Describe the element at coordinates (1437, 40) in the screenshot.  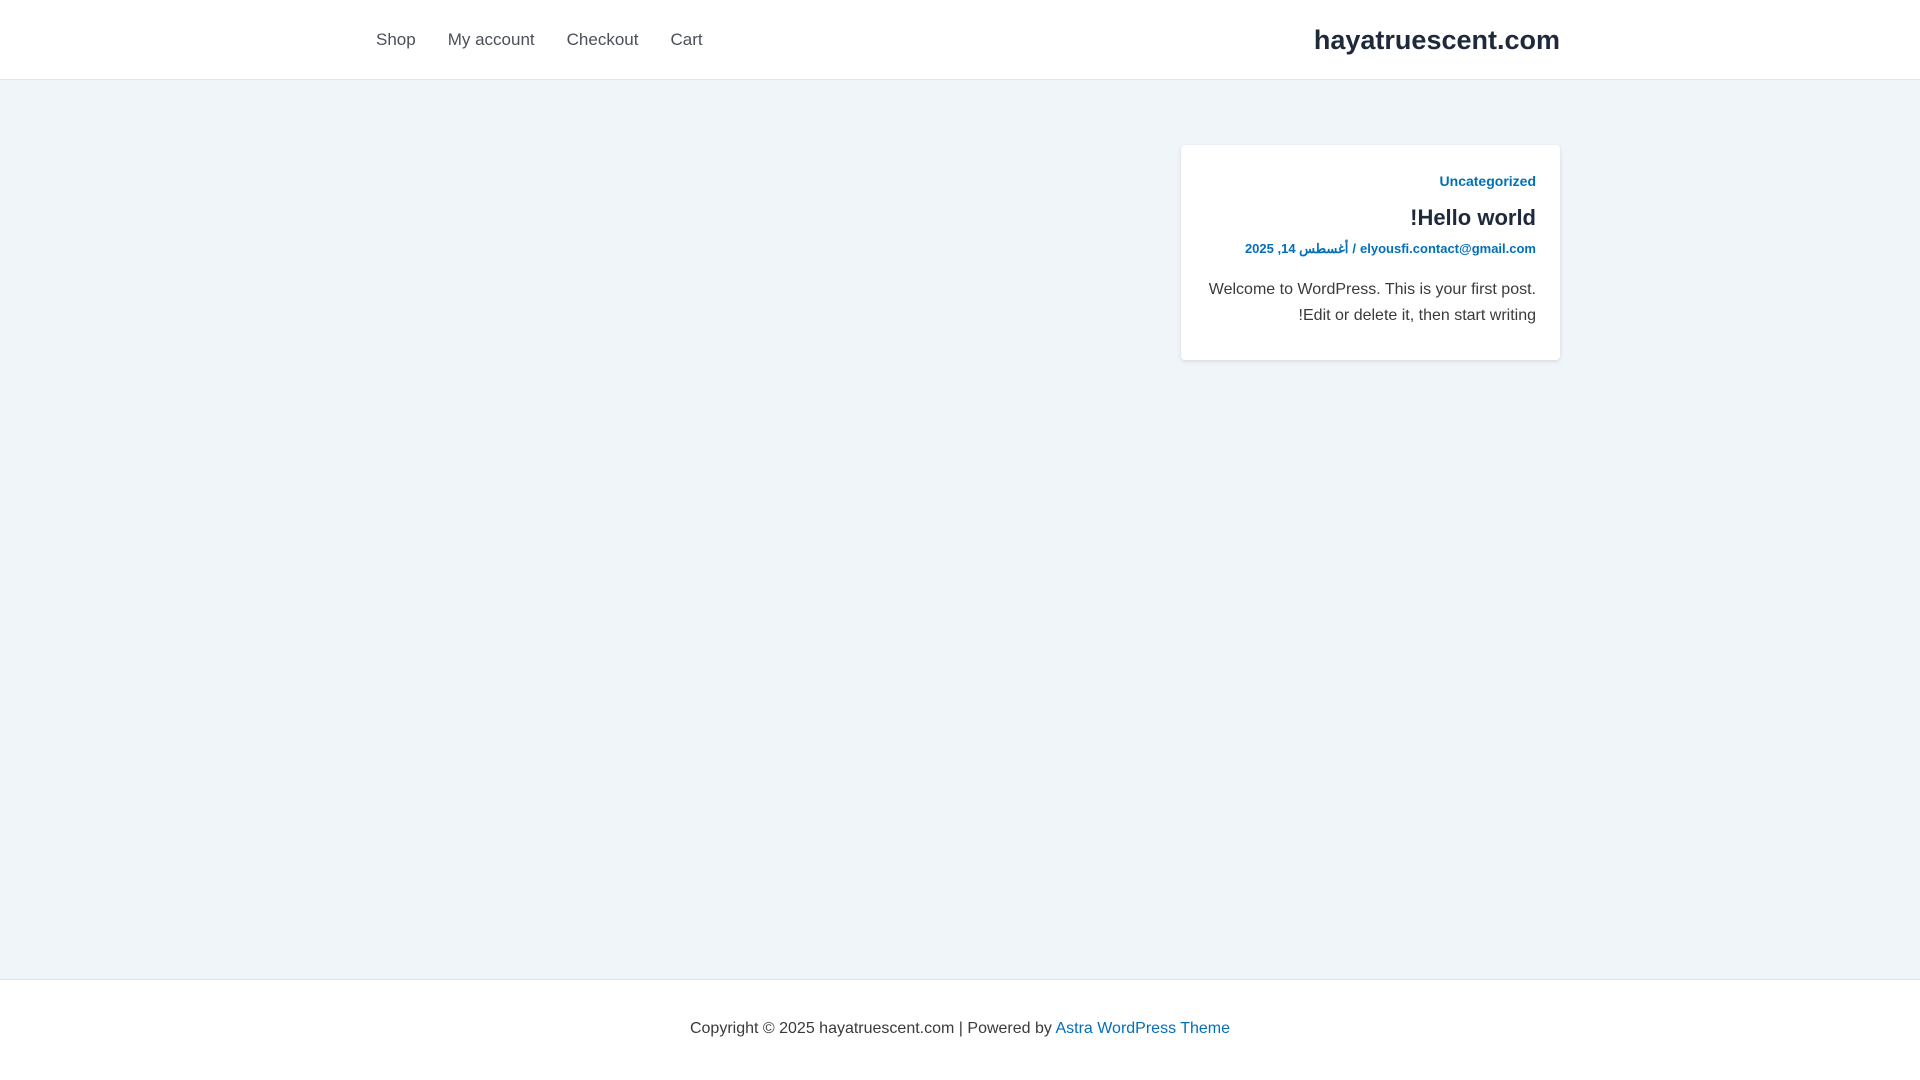
I see `site-title: hayatruescent.com` at that location.